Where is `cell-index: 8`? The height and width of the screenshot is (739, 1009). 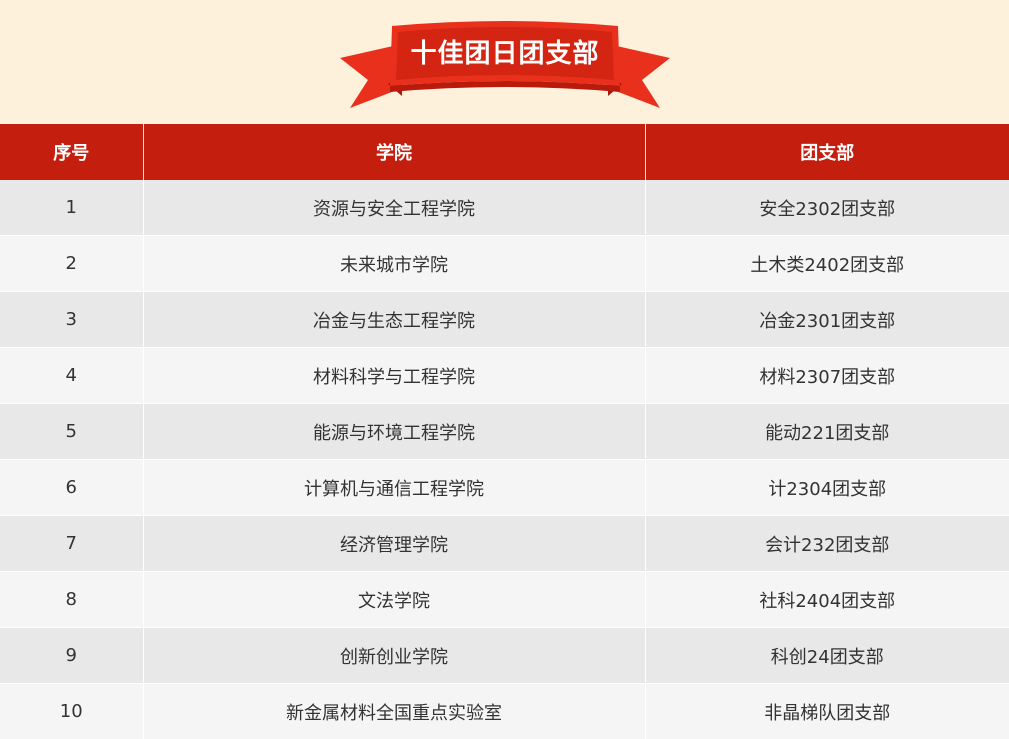
cell-index: 8 is located at coordinates (72, 599).